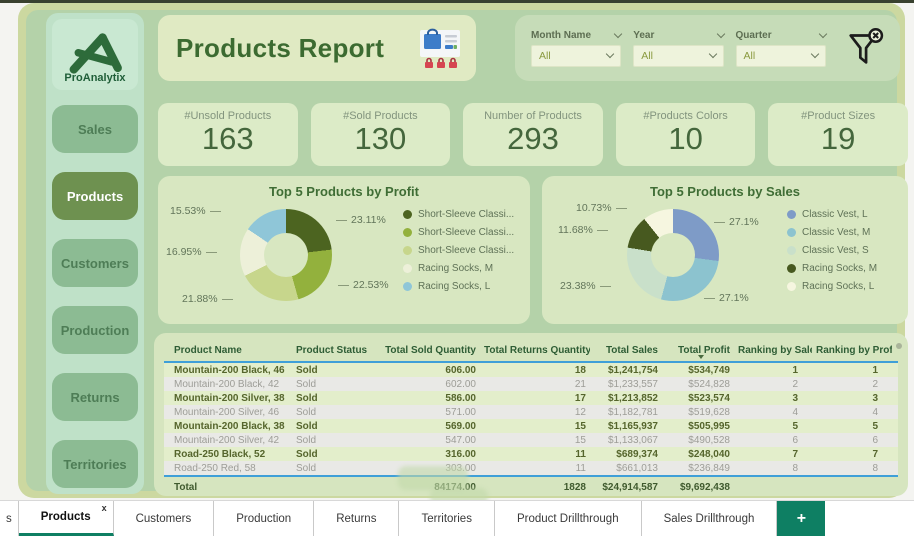  What do you see at coordinates (626, 350) in the screenshot?
I see `column-header-sorted: Total Sales` at bounding box center [626, 350].